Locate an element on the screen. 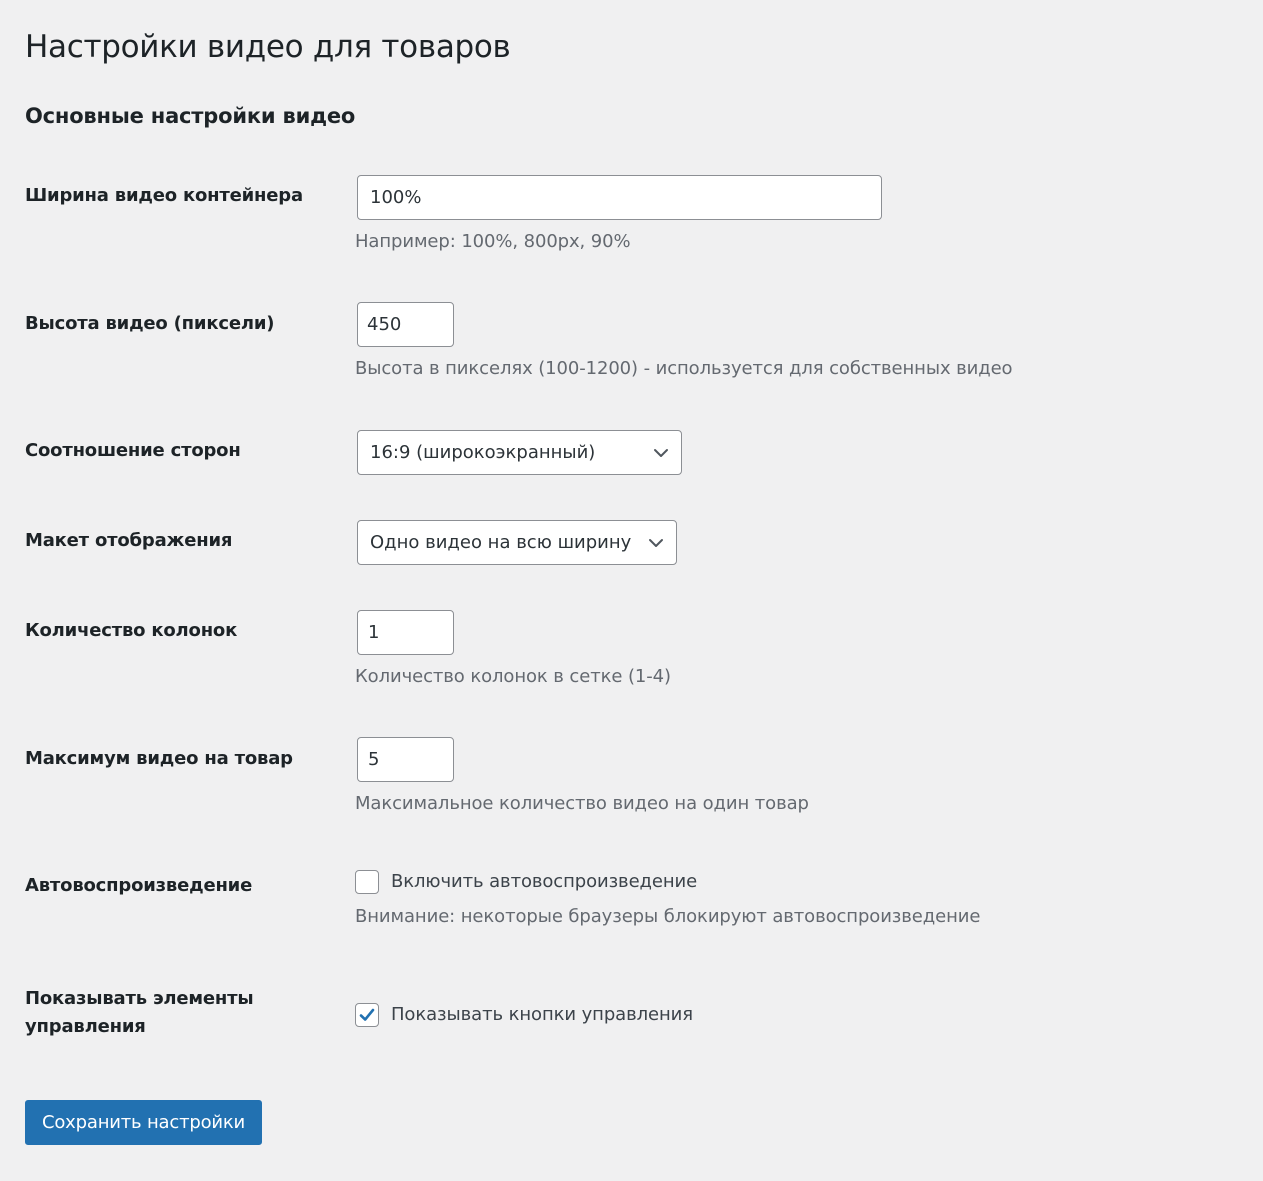 This screenshot has width=1263, height=1181. autoplay-checkbox is located at coordinates (367, 882).